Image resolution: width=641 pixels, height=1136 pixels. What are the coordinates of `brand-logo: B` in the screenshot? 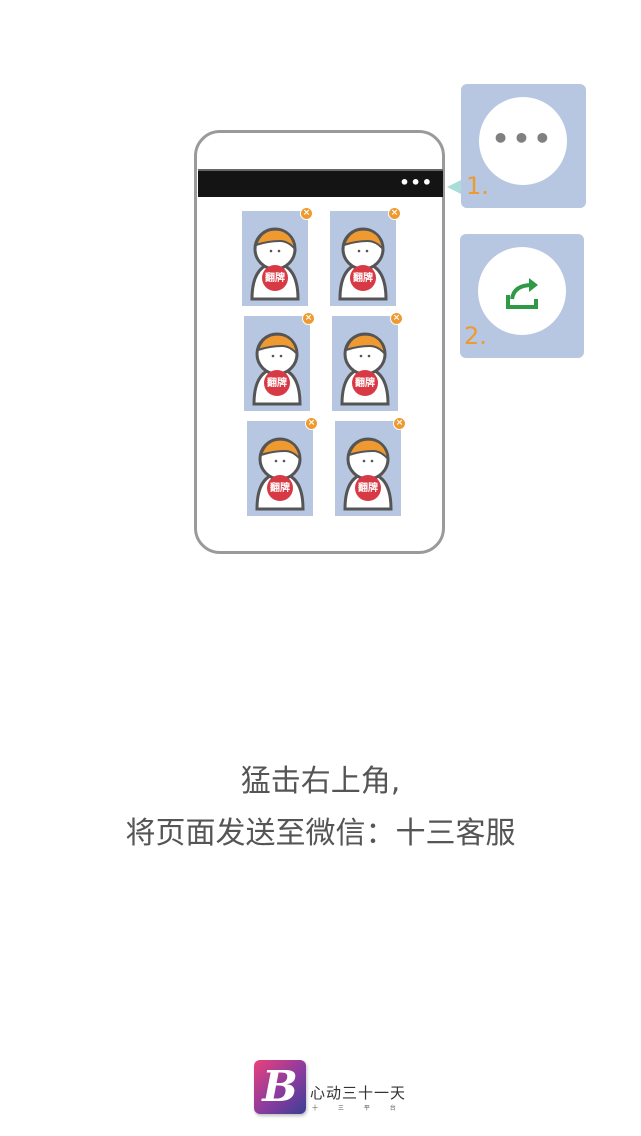 It's located at (280, 1087).